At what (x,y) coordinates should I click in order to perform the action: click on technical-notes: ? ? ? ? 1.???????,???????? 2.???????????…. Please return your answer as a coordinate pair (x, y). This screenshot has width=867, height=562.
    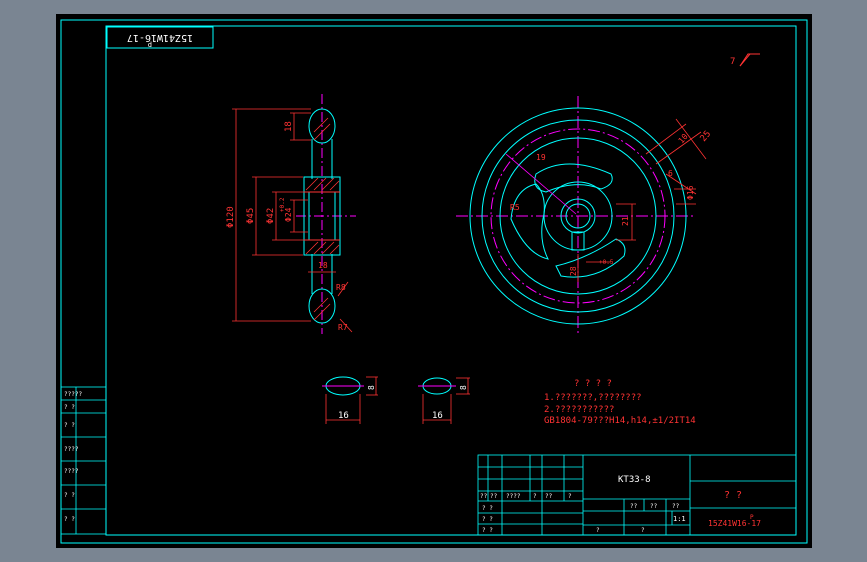
    Looking at the image, I should click on (620, 402).